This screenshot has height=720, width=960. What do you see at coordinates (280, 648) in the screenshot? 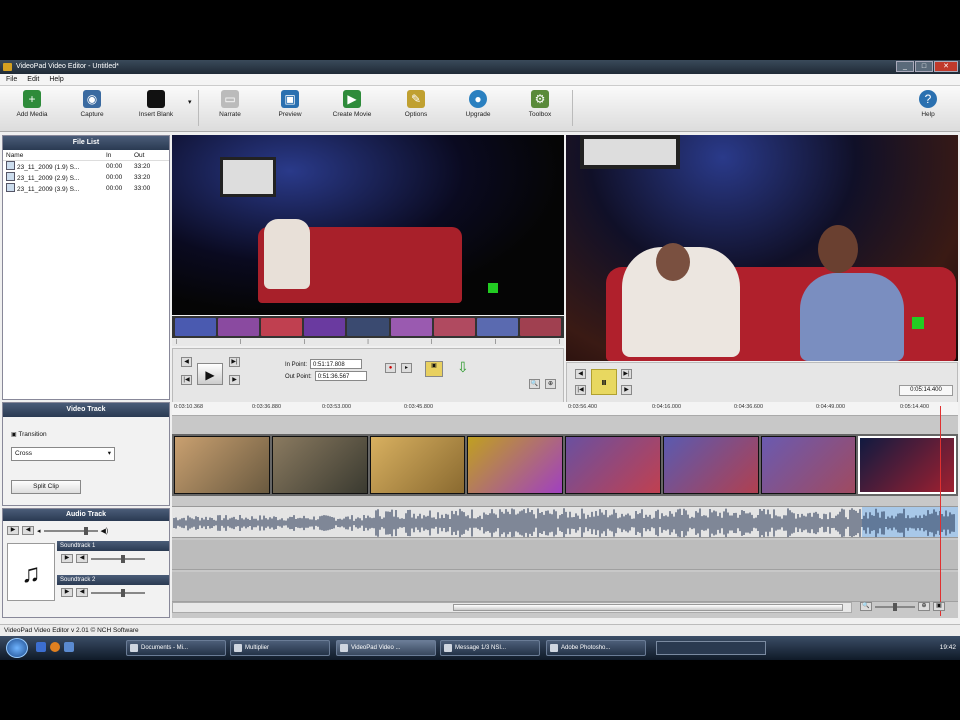
I see `taskbar-item: Multiplier` at bounding box center [280, 648].